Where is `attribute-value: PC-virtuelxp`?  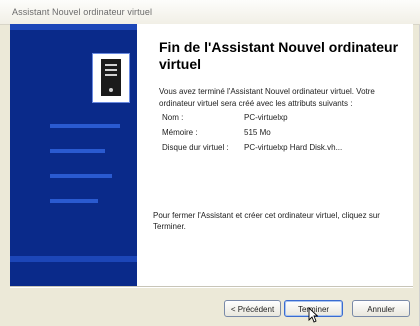 attribute-value: PC-virtuelxp is located at coordinates (266, 117).